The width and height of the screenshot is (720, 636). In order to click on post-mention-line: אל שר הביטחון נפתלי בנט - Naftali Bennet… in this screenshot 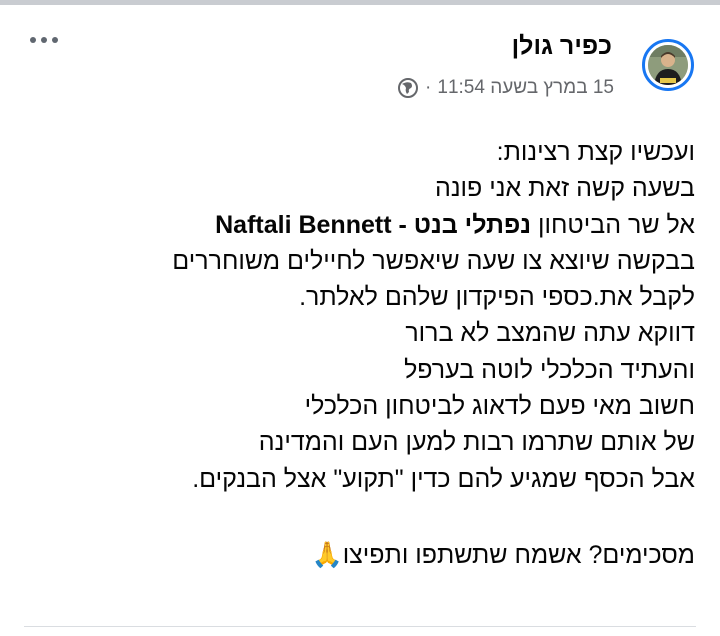, I will do `click(355, 225)`.